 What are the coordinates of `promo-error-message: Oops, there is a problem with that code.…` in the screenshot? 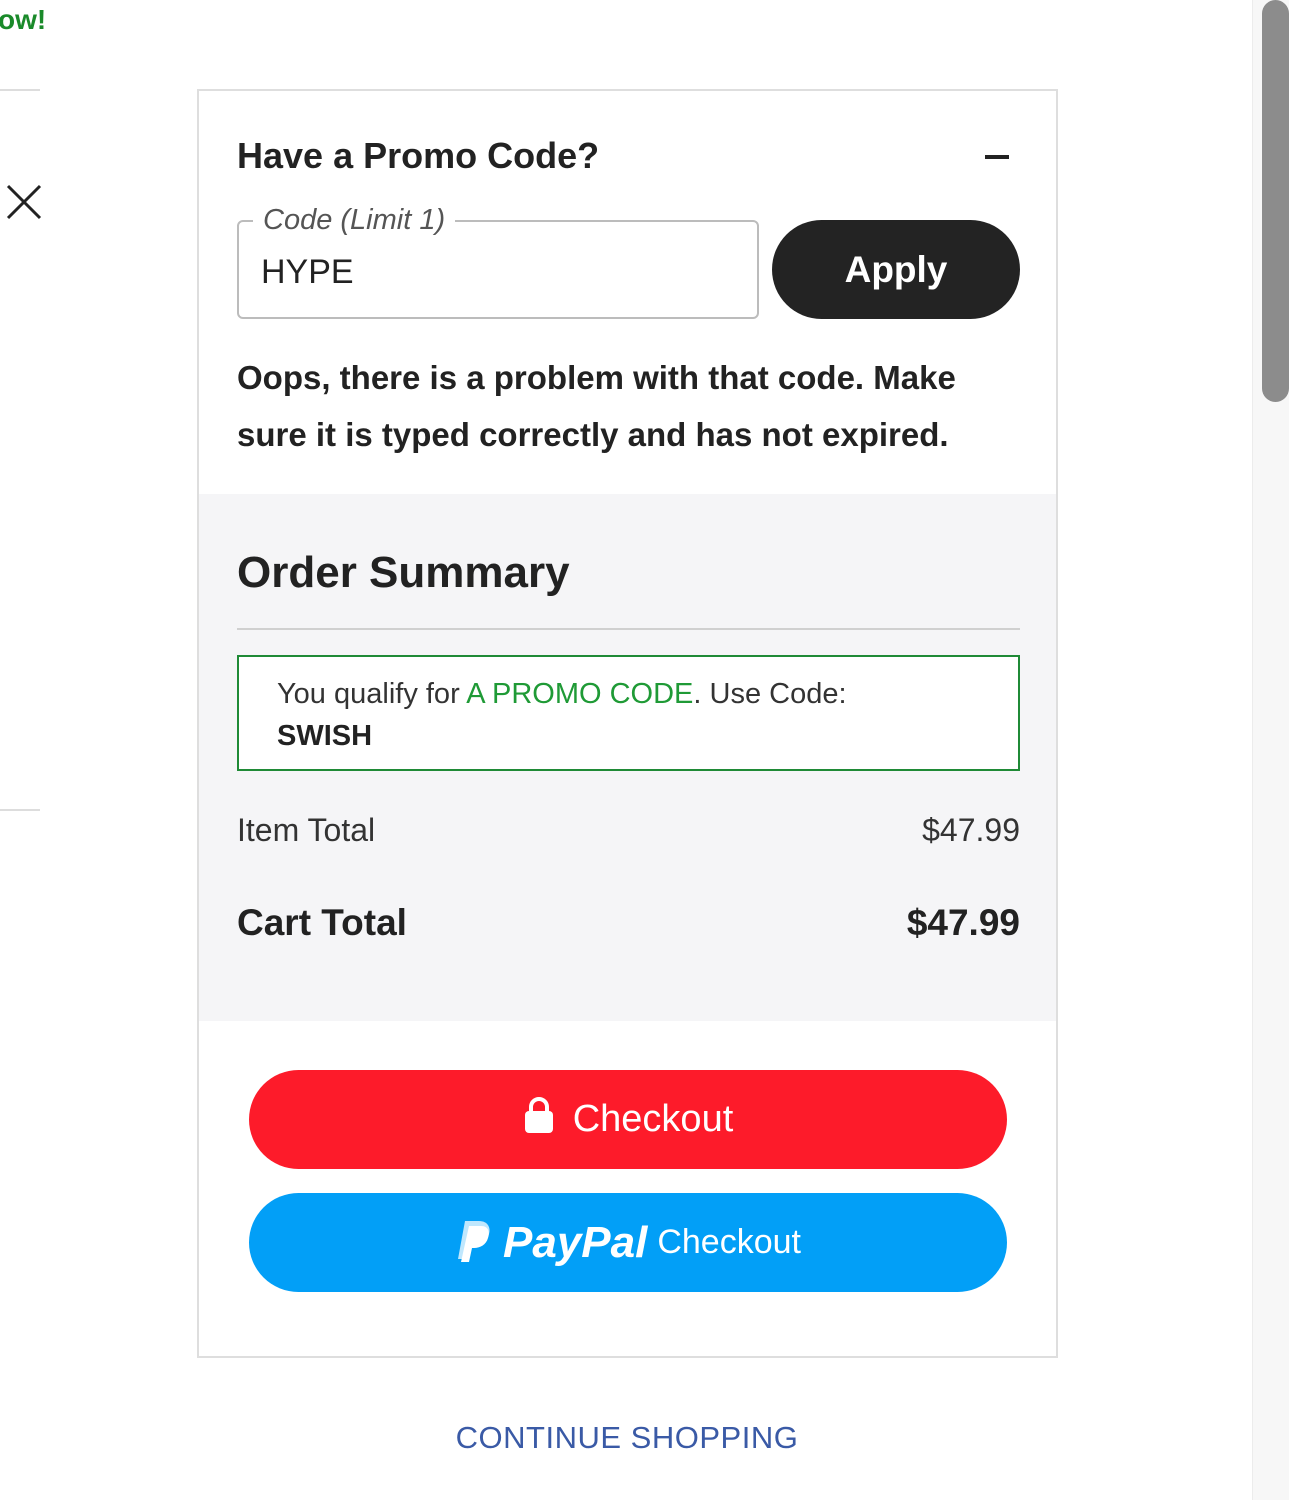 It's located at (596, 406).